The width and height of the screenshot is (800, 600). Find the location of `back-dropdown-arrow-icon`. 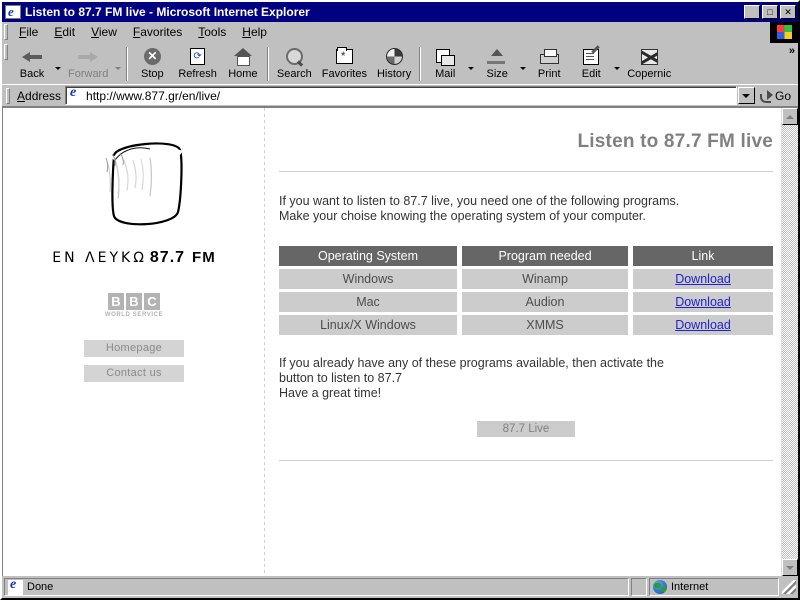

back-dropdown-arrow-icon is located at coordinates (58, 64).